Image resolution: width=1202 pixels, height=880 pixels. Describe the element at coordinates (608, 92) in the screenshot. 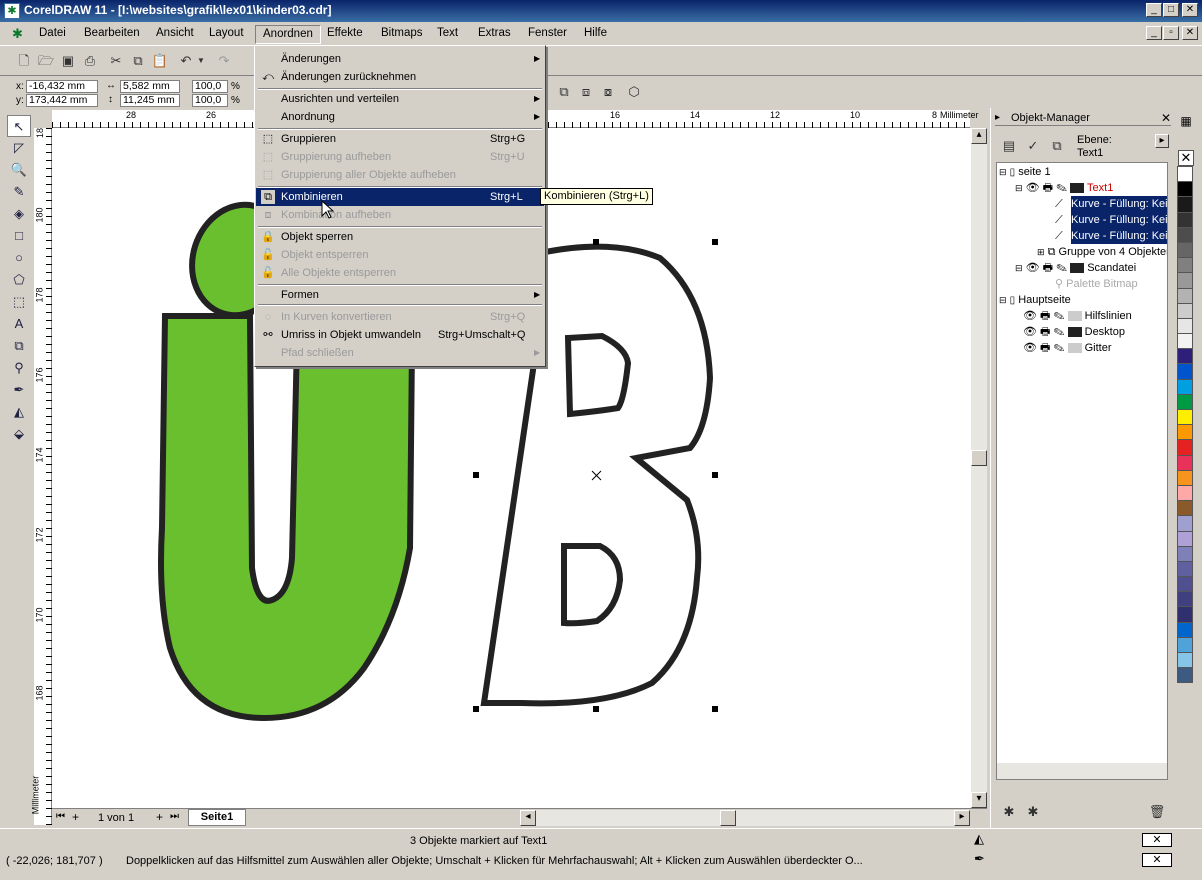

I see `weld-tool-icon: ⧇` at that location.